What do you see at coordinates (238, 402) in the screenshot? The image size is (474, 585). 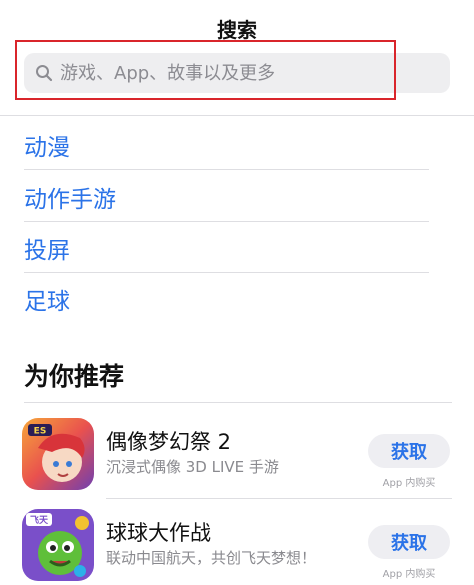 I see `section-divider` at bounding box center [238, 402].